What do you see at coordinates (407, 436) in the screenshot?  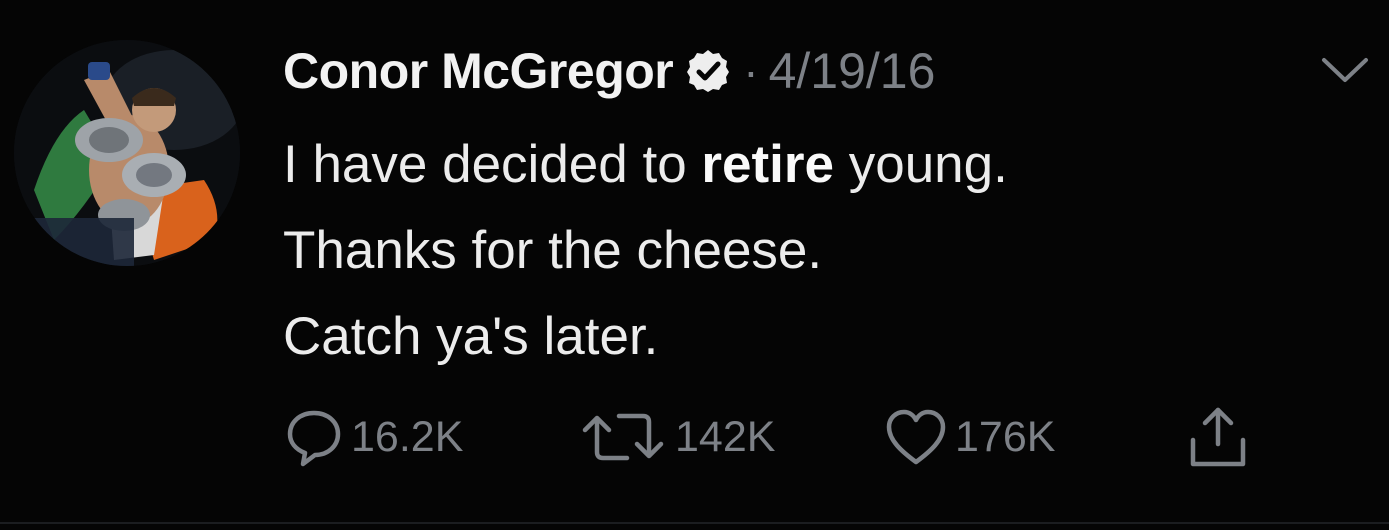 I see `reply-count: 16.2K` at bounding box center [407, 436].